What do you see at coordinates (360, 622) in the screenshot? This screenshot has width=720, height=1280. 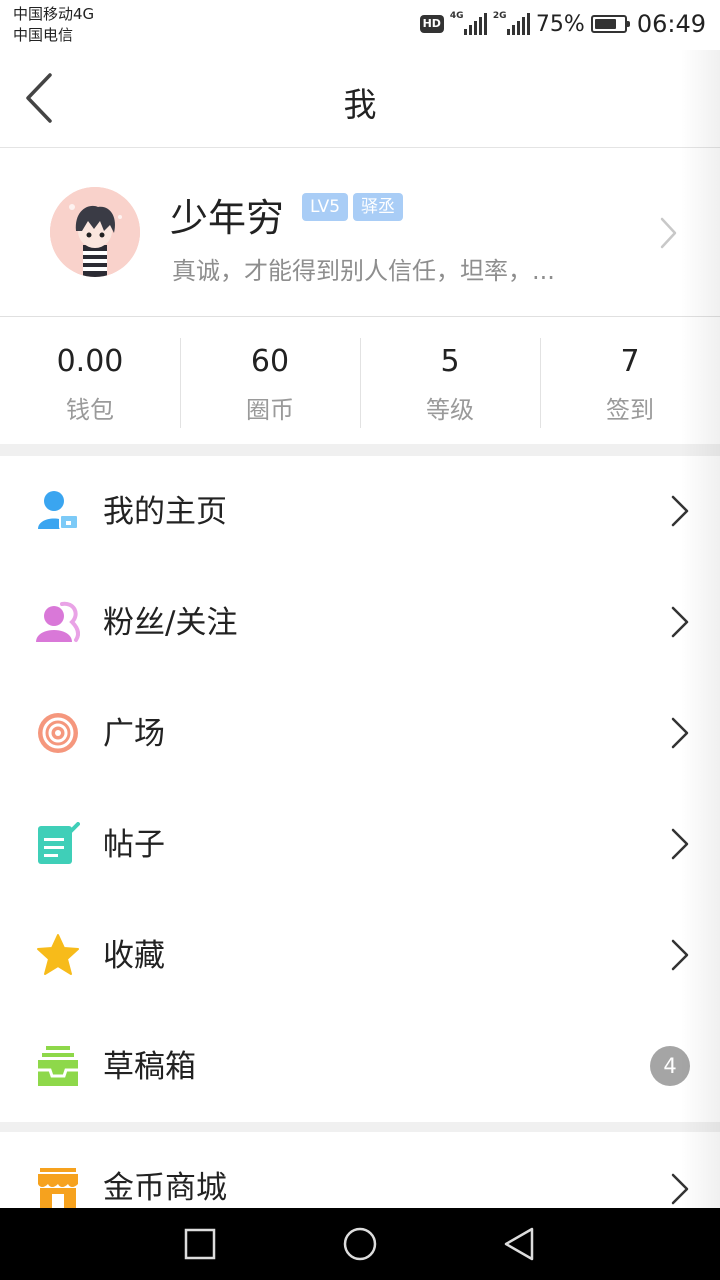 I see `menu-item-fans: 粉丝/关注` at bounding box center [360, 622].